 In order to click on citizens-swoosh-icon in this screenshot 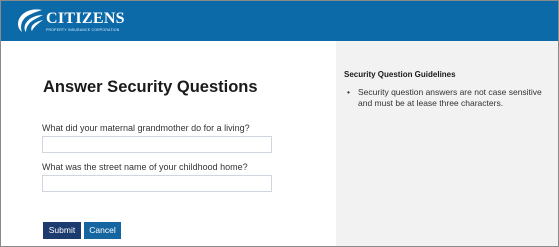, I will do `click(30, 20)`.